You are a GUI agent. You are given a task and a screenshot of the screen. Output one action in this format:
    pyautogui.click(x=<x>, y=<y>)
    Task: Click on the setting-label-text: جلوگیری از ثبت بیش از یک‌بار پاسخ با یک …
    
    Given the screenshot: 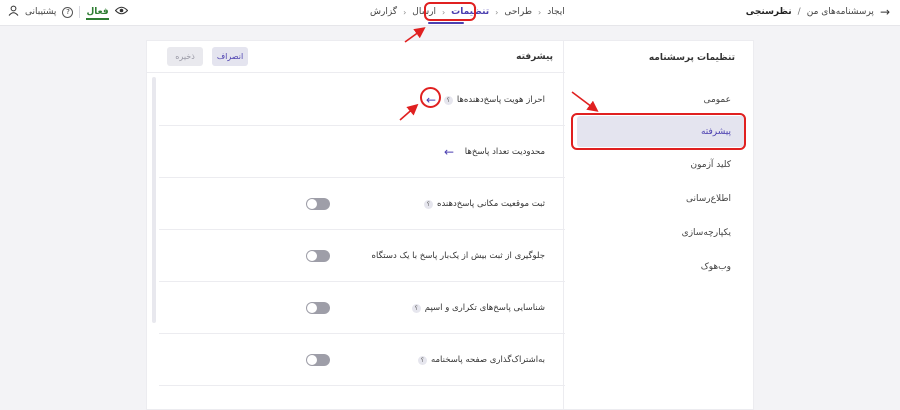 What is the action you would take?
    pyautogui.click(x=458, y=256)
    